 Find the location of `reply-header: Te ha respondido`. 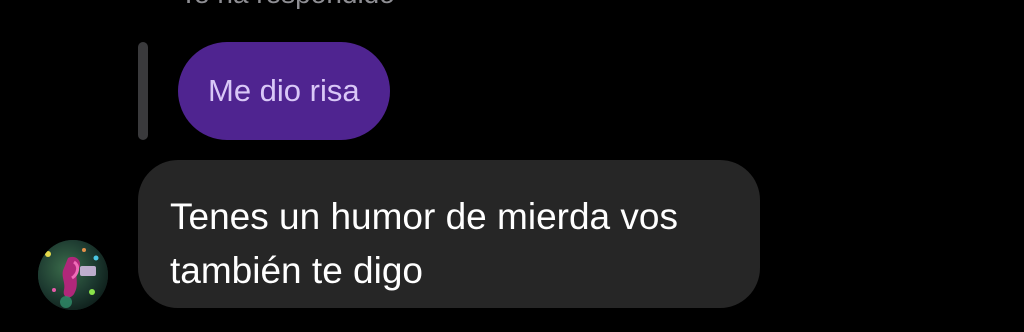

reply-header: Te ha respondido is located at coordinates (287, 5).